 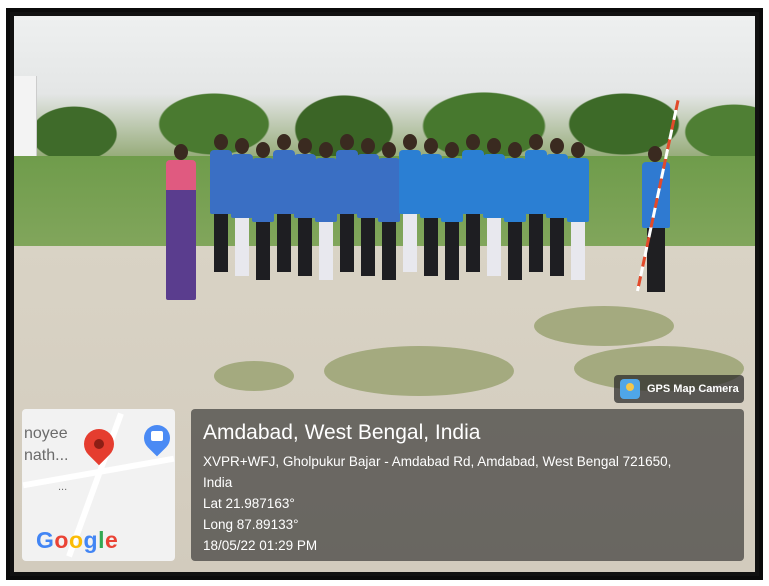 I want to click on google-logo-letter: l, so click(x=101, y=540).